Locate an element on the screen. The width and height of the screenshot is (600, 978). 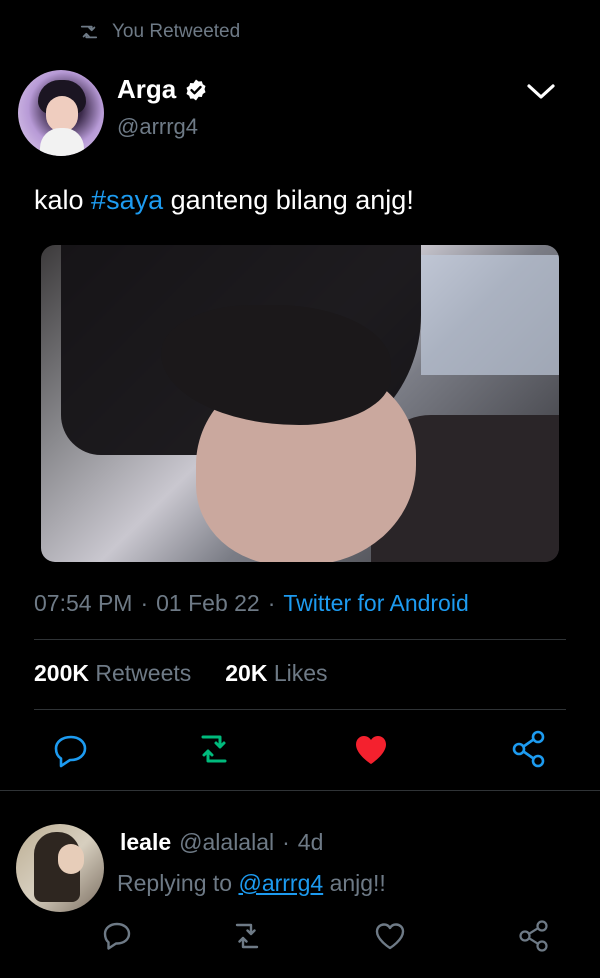
retweet-banner: You Retweeted is located at coordinates (159, 32).